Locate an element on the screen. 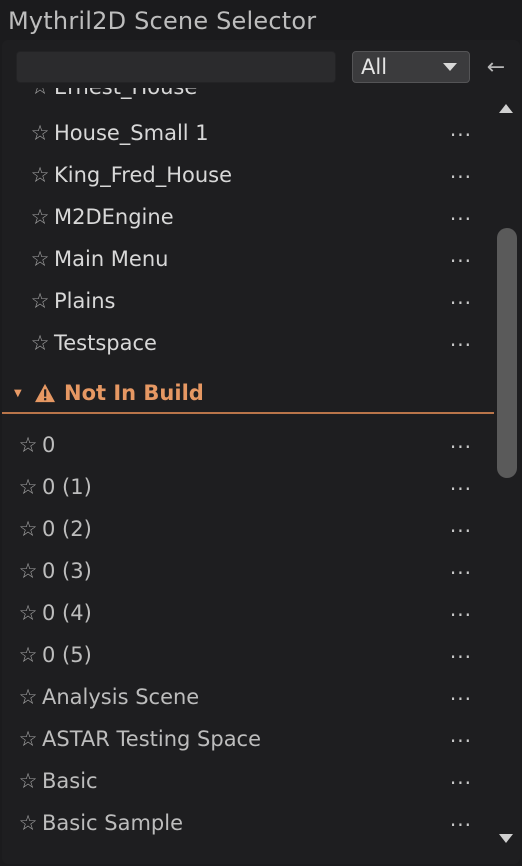 This screenshot has width=522, height=866. list-item: ☆ 0 (3) ··· is located at coordinates (248, 571).